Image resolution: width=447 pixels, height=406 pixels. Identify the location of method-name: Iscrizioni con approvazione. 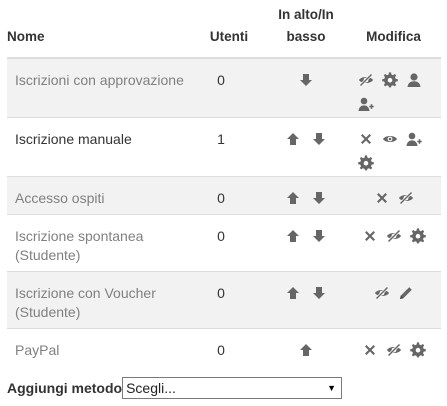
(99, 87).